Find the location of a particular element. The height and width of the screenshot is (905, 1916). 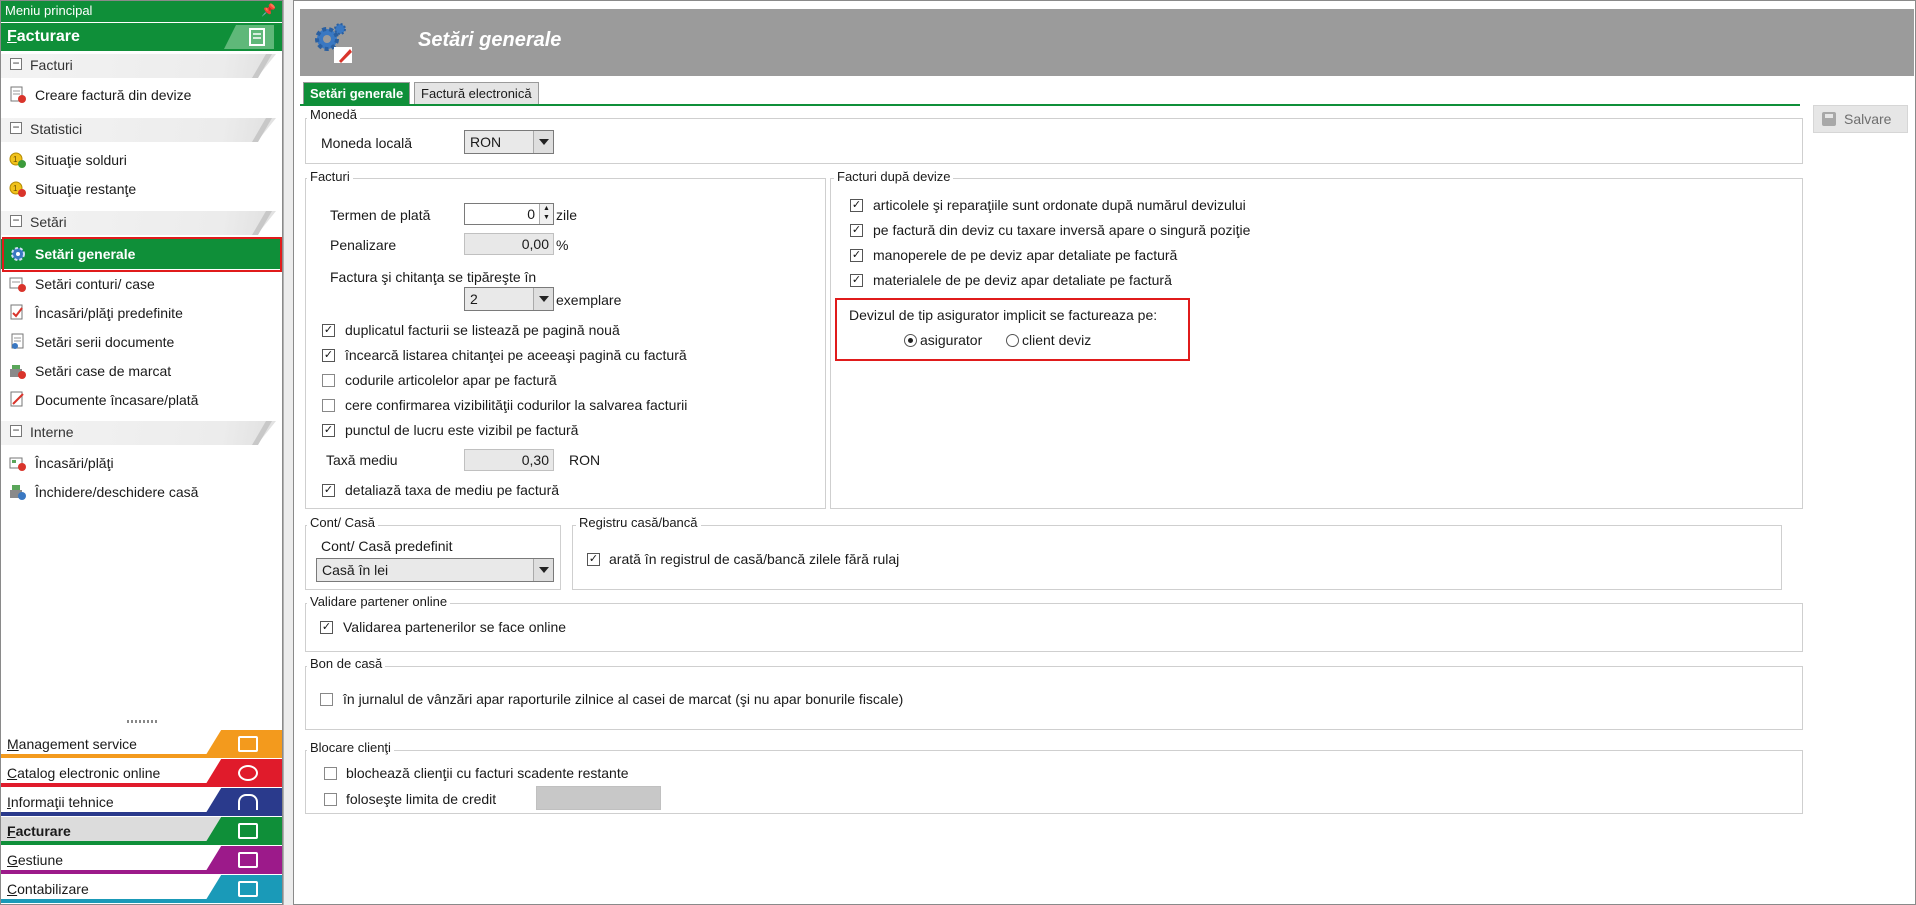

checkbox-coduri-articole is located at coordinates (328, 380).